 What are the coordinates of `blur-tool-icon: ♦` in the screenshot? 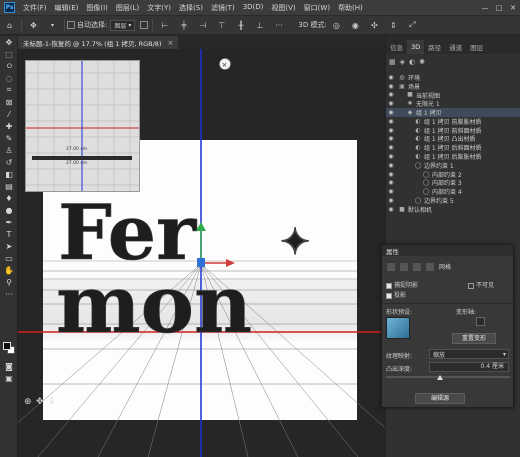 It's located at (9, 198).